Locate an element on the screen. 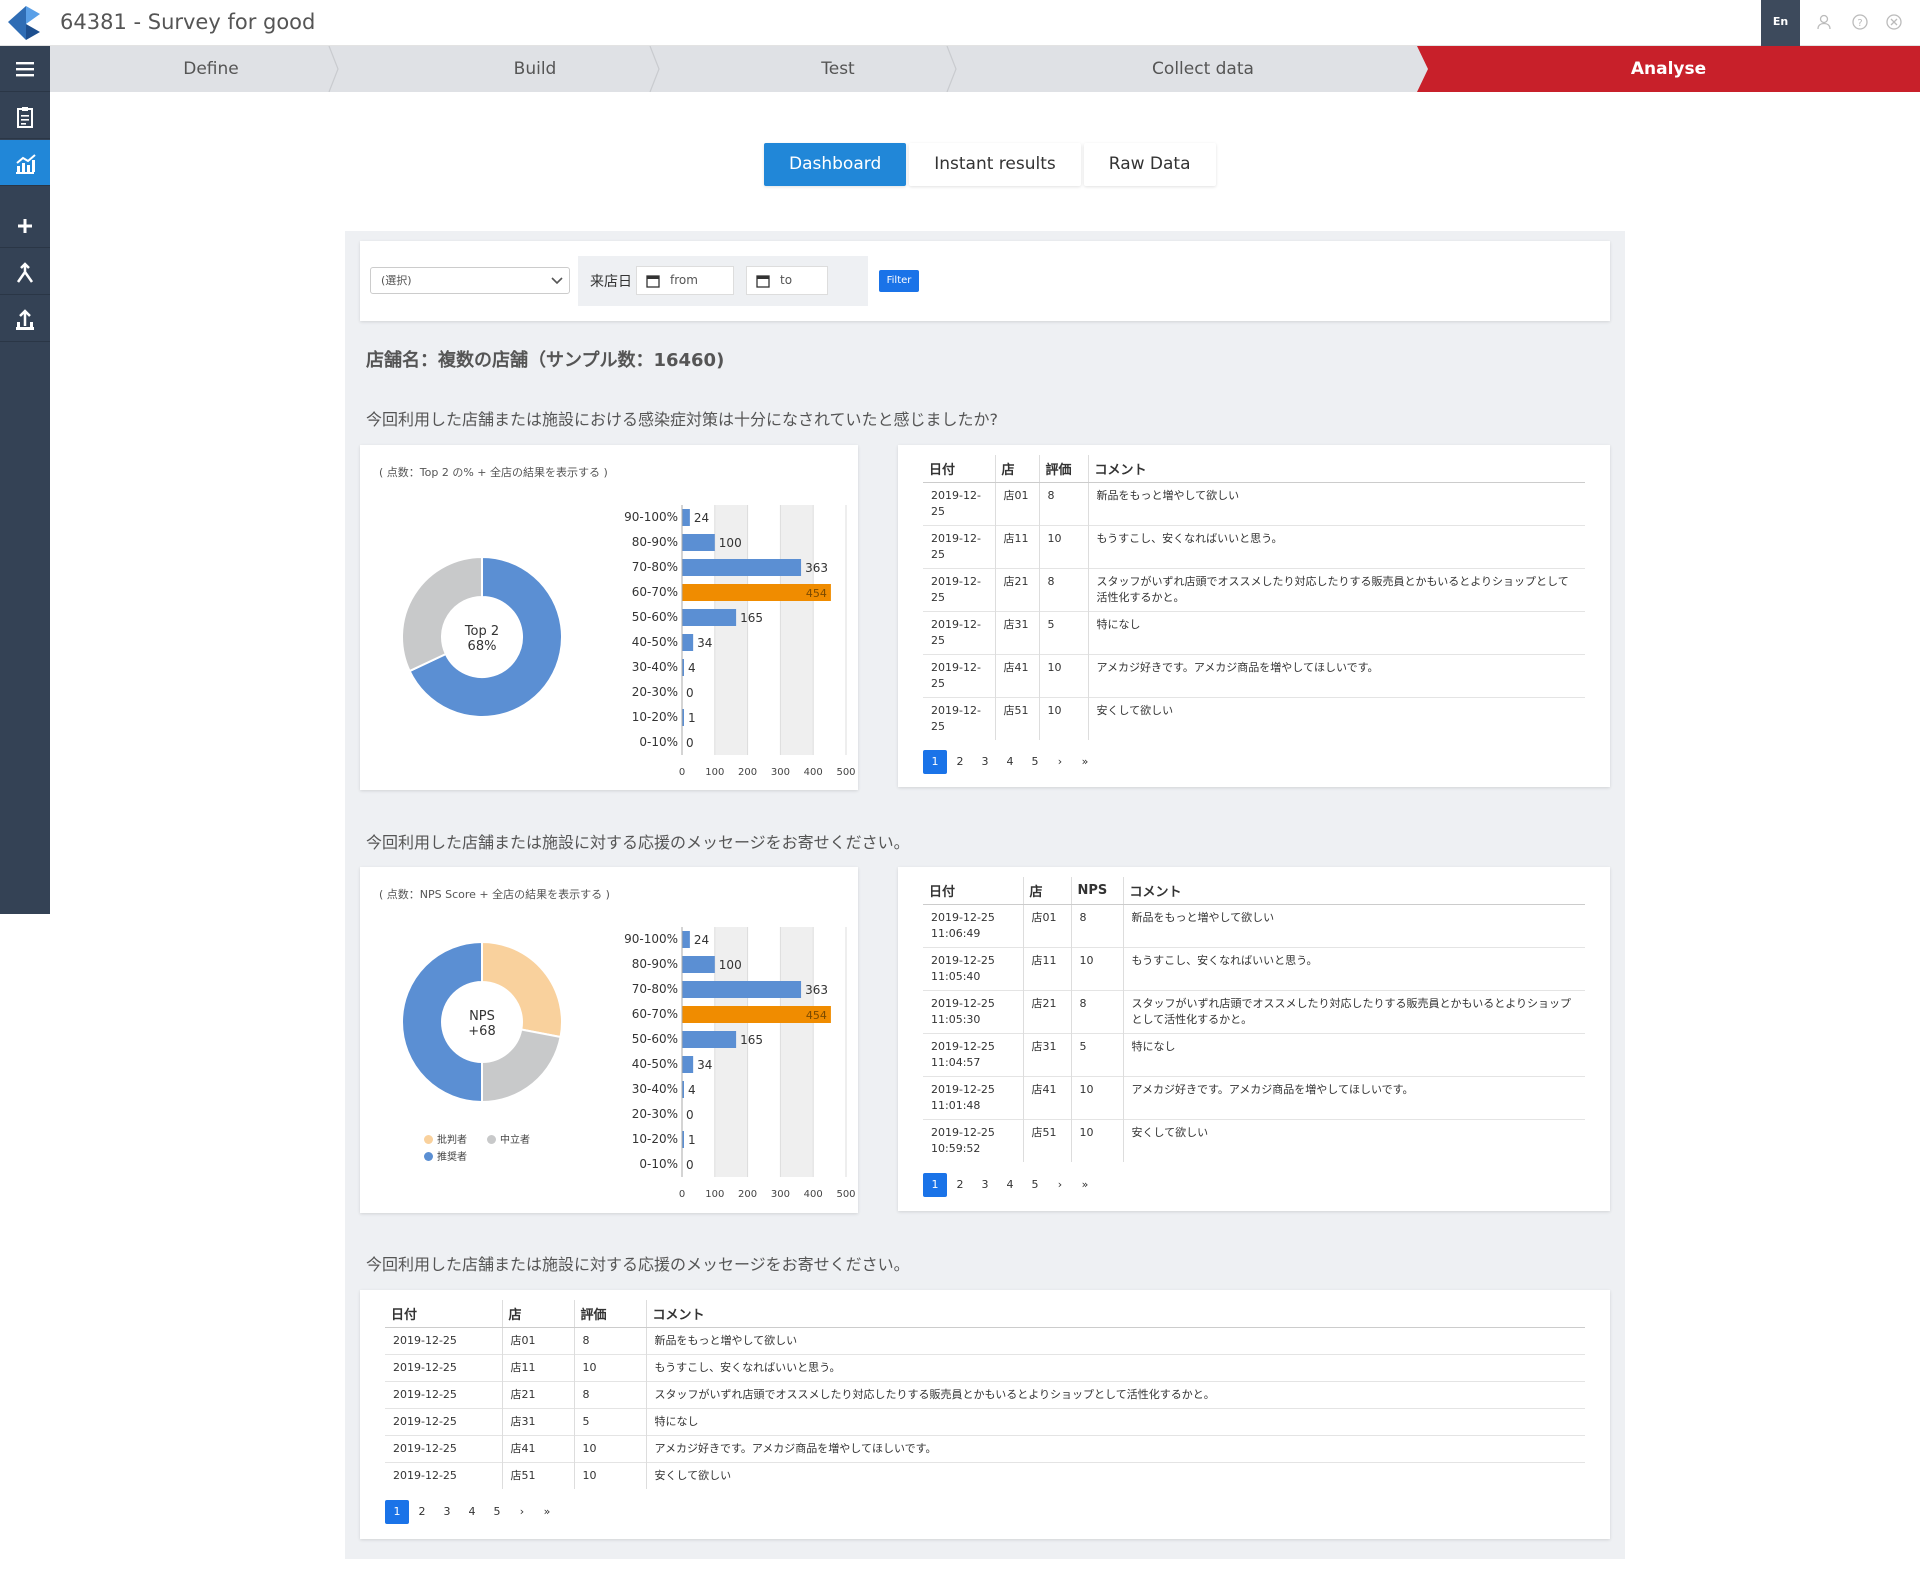 The width and height of the screenshot is (1920, 1580). sidebar-item-upload is located at coordinates (25, 319).